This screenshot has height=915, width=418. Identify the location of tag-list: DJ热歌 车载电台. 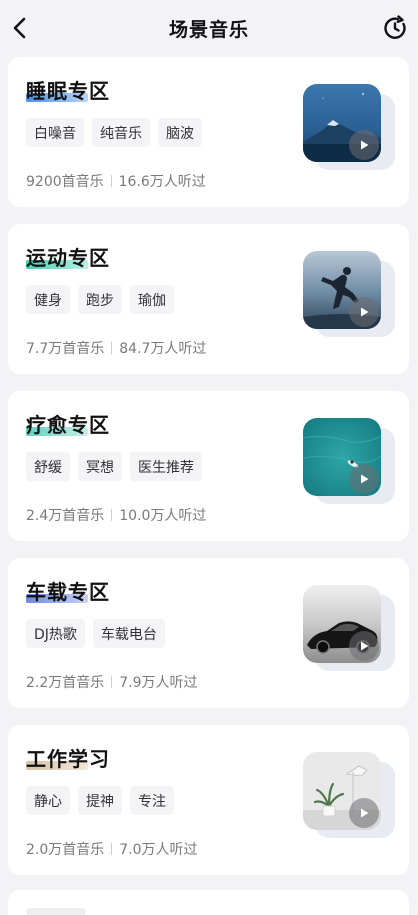
(95, 633).